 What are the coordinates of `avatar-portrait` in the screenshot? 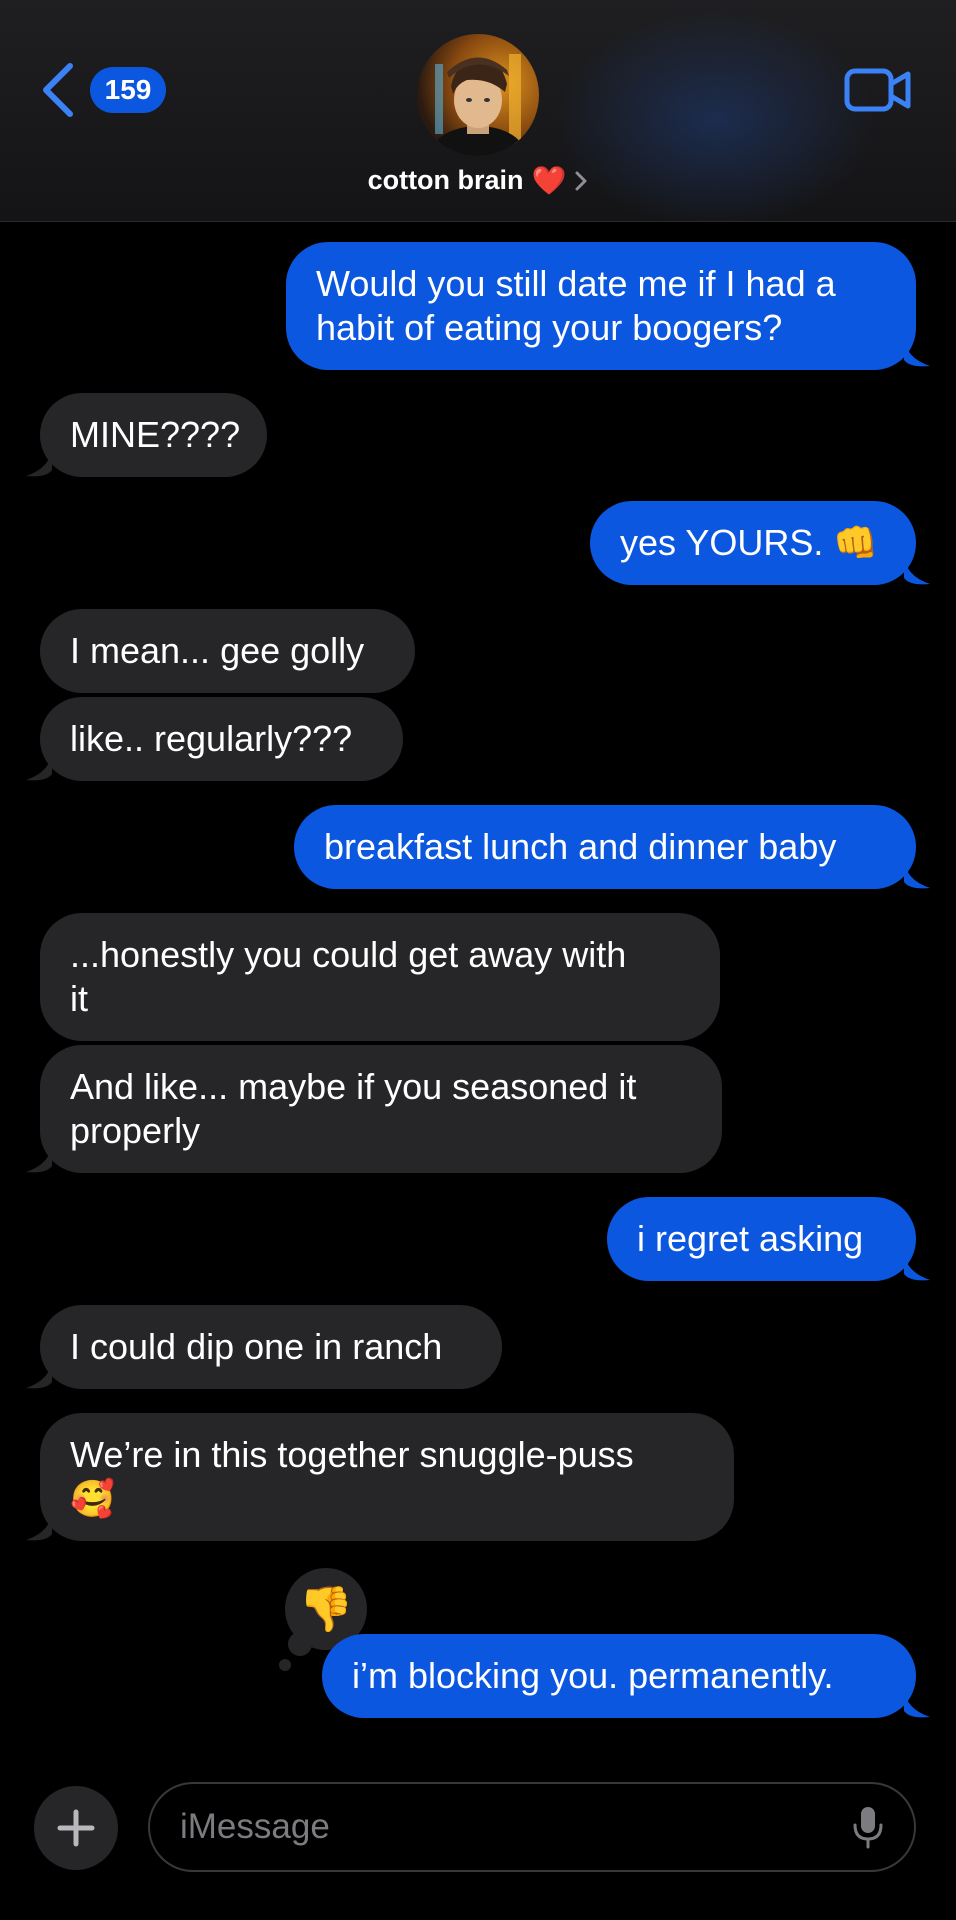 It's located at (478, 105).